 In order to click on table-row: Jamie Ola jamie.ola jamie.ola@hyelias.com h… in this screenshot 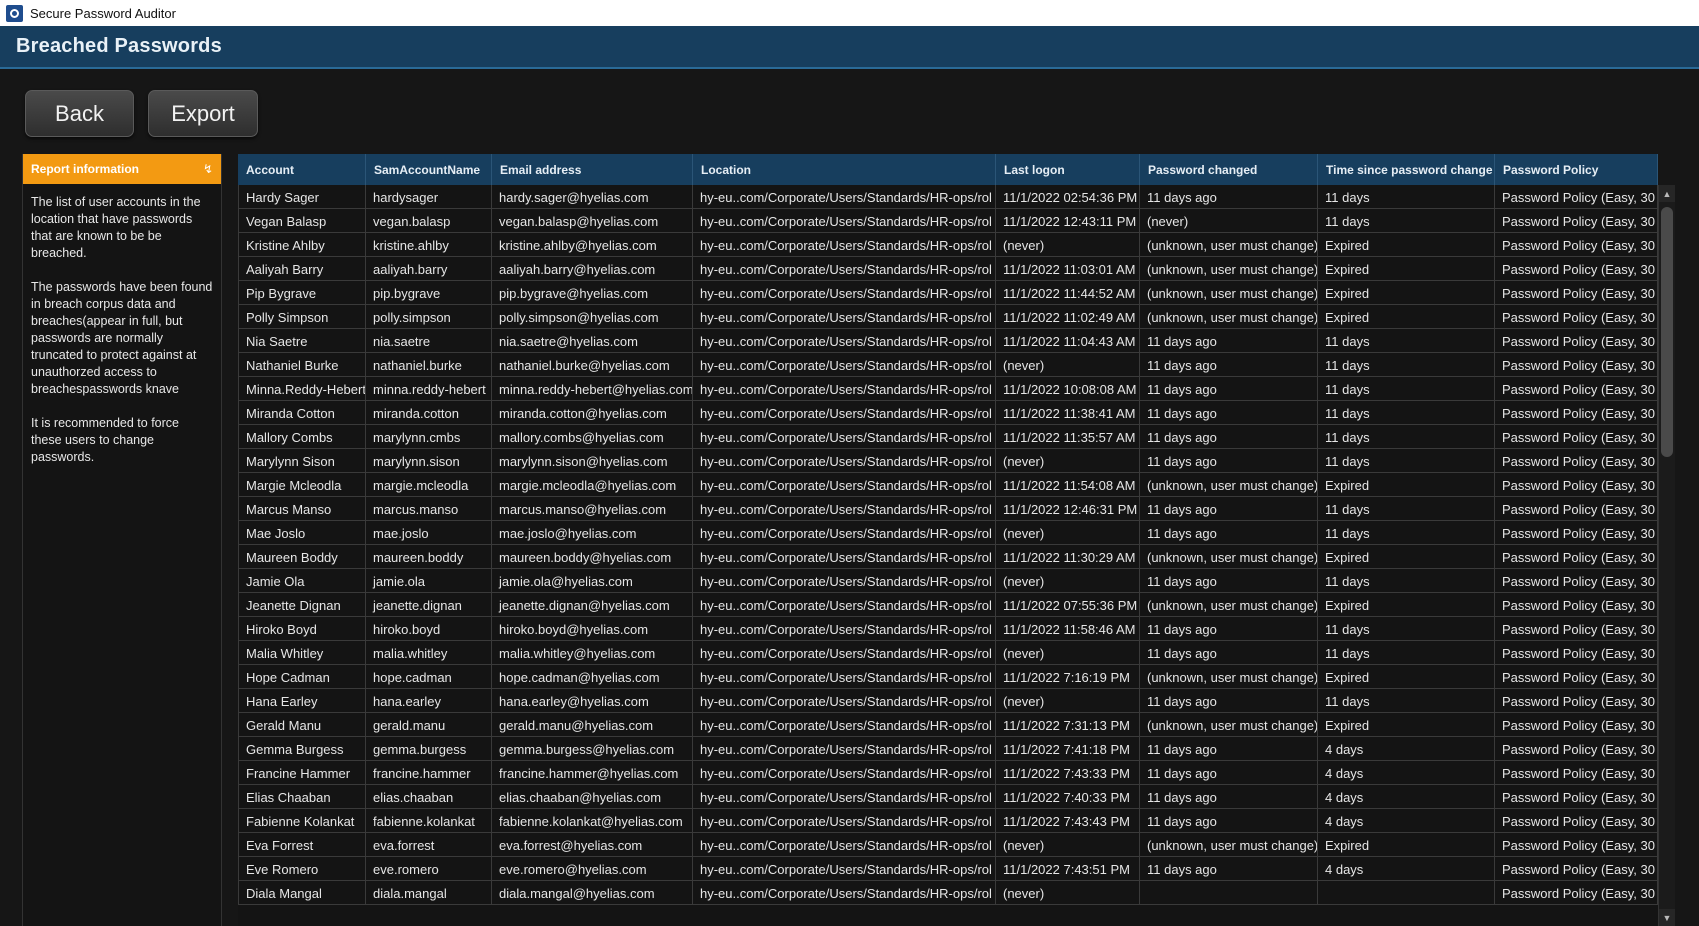, I will do `click(948, 581)`.